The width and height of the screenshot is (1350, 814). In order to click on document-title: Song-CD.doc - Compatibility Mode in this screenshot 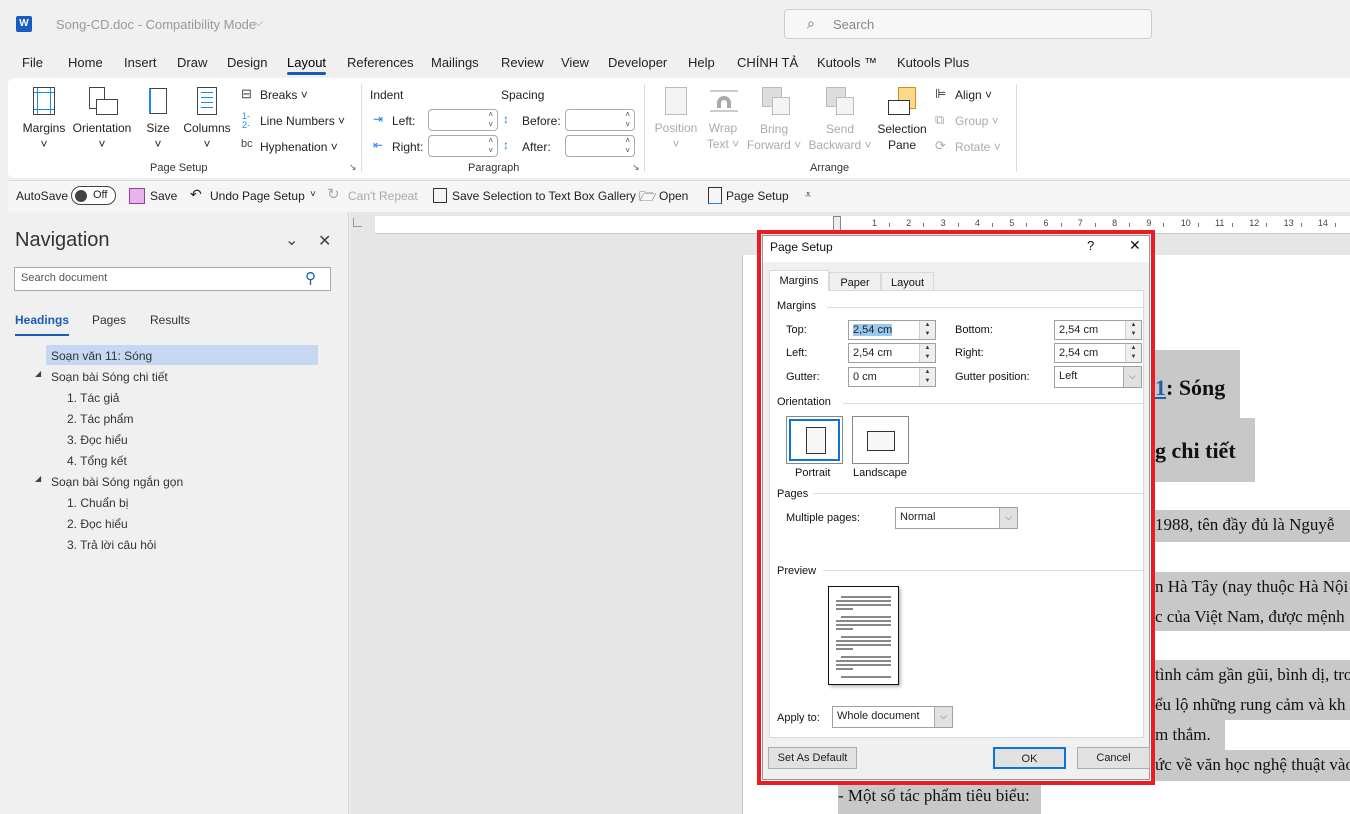, I will do `click(156, 24)`.